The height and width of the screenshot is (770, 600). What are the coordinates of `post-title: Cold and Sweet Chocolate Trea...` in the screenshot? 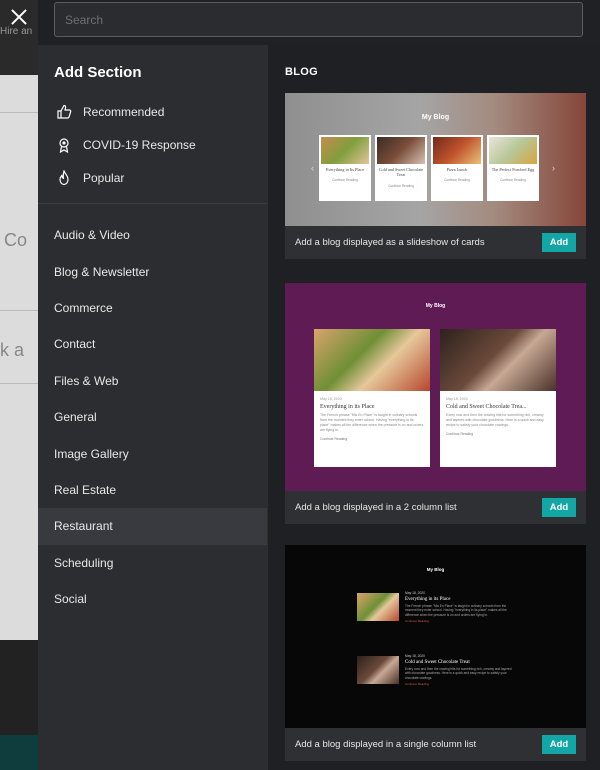 It's located at (486, 407).